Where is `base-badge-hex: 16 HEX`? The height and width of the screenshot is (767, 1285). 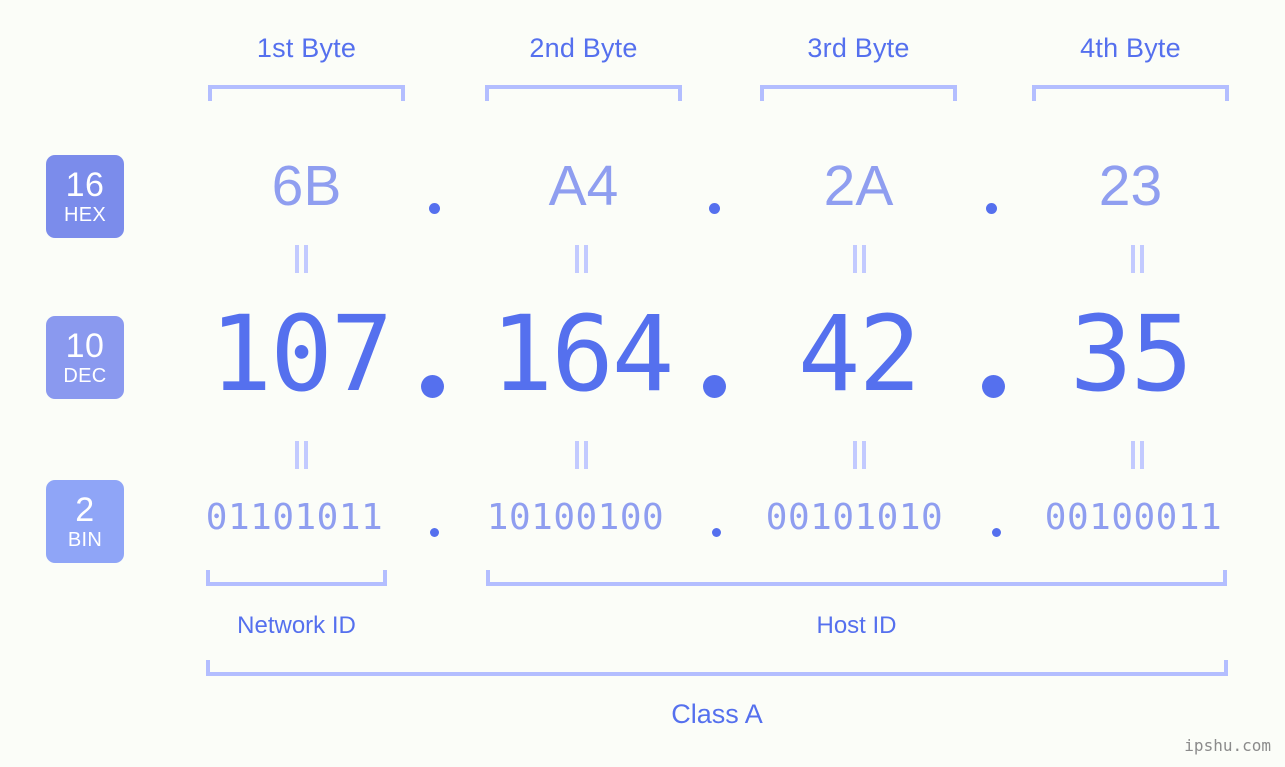
base-badge-hex: 16 HEX is located at coordinates (85, 196).